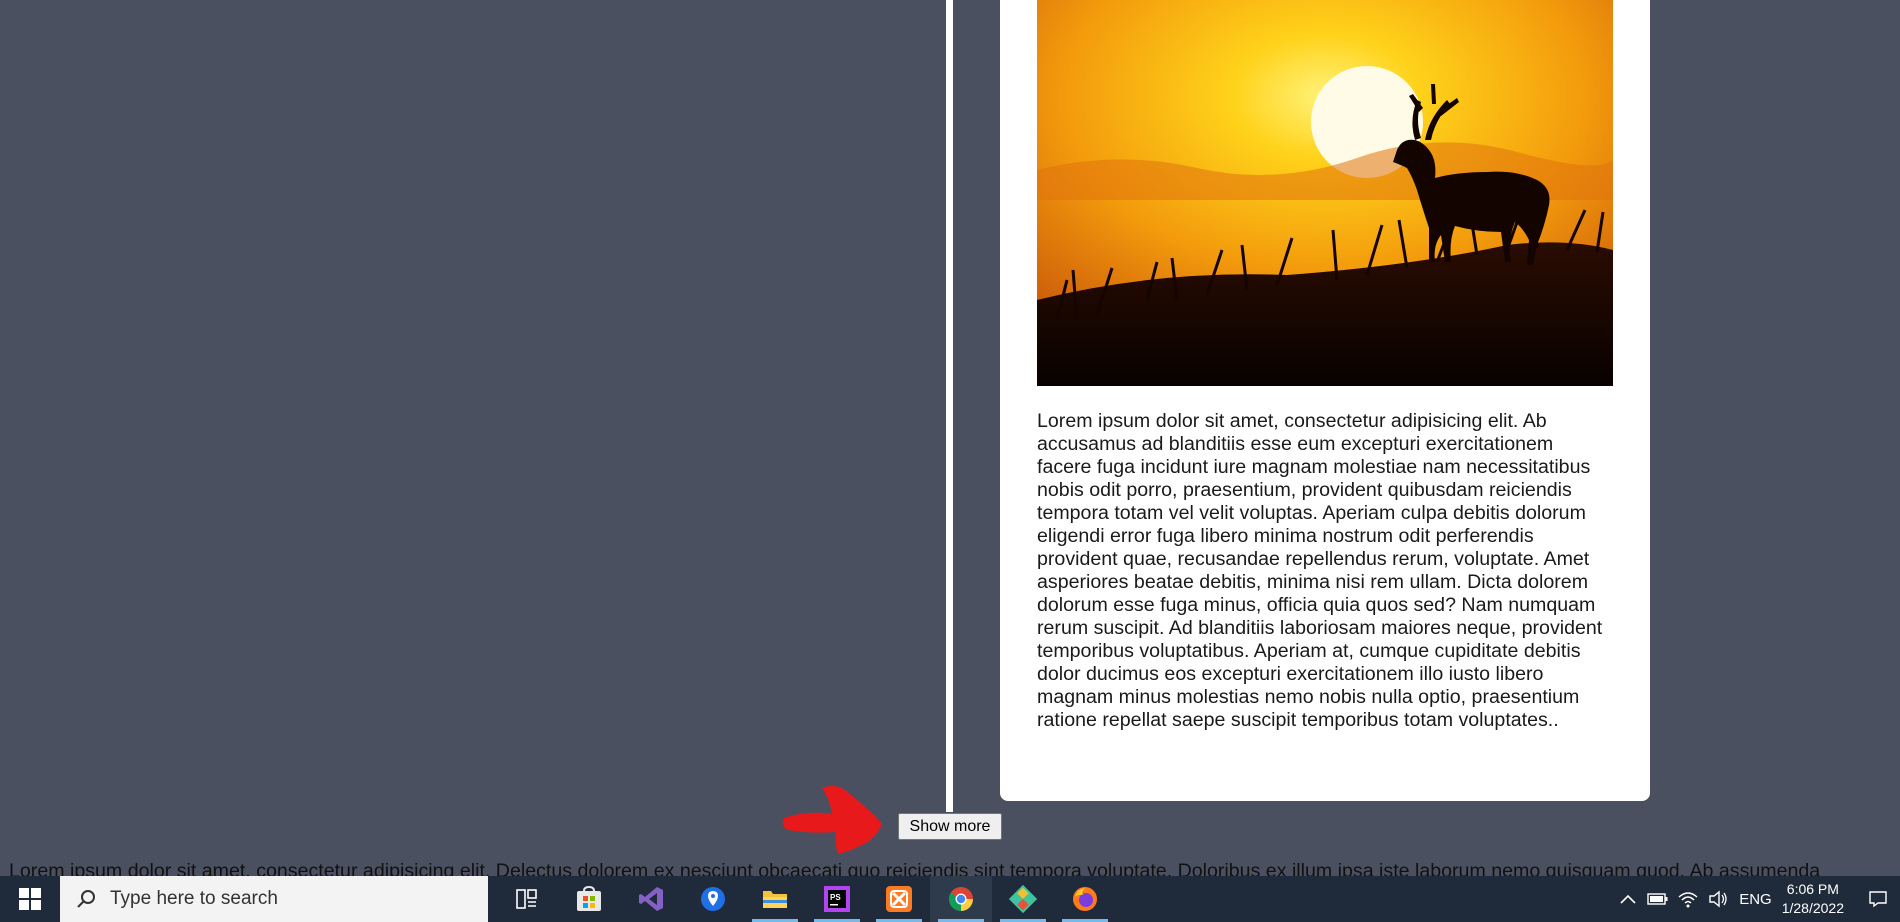 The height and width of the screenshot is (922, 1900). I want to click on taskbar-app-chrome, so click(961, 899).